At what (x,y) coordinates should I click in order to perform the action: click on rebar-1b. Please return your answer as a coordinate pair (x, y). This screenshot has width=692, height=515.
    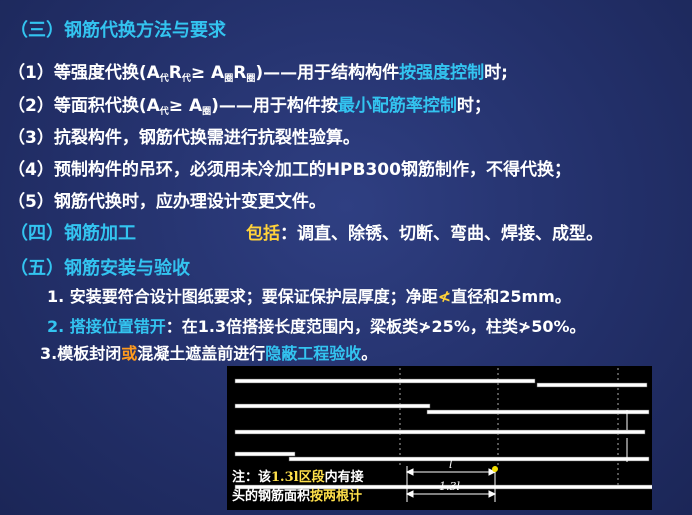
    Looking at the image, I should click on (592, 385).